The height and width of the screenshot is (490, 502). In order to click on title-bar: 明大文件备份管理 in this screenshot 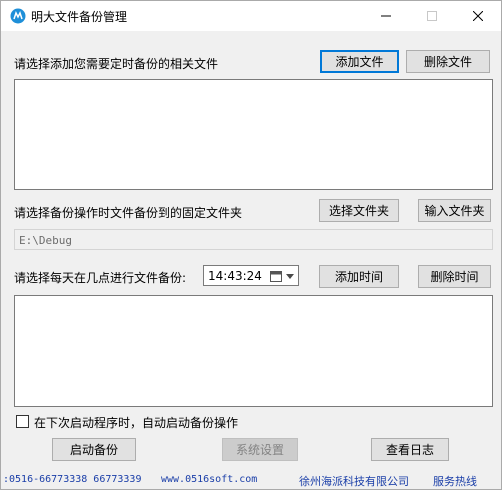, I will do `click(251, 16)`.